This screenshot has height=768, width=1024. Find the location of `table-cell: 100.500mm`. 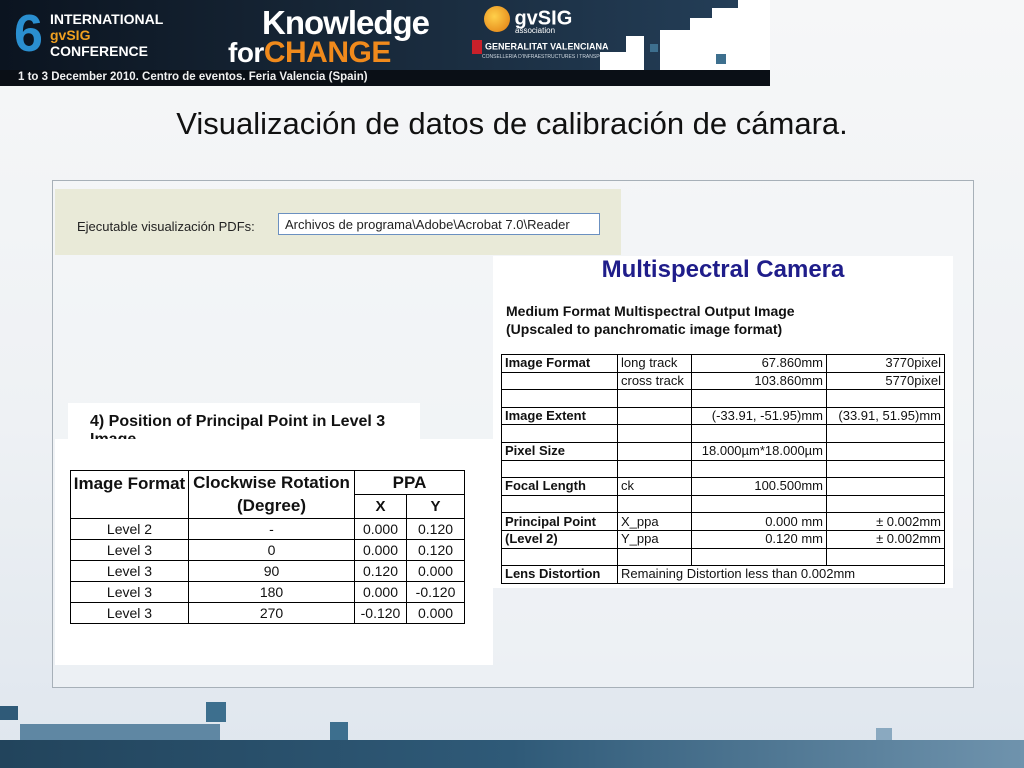

table-cell: 100.500mm is located at coordinates (759, 486).